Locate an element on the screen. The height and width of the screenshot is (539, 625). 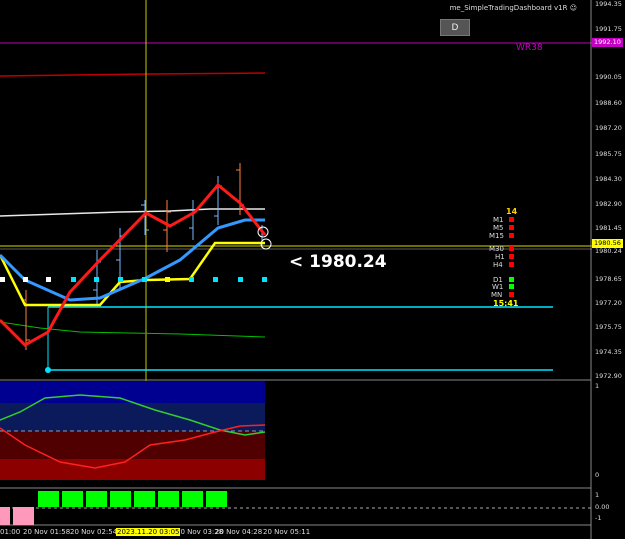
tf-box-d1 is located at coordinates (511, 279).